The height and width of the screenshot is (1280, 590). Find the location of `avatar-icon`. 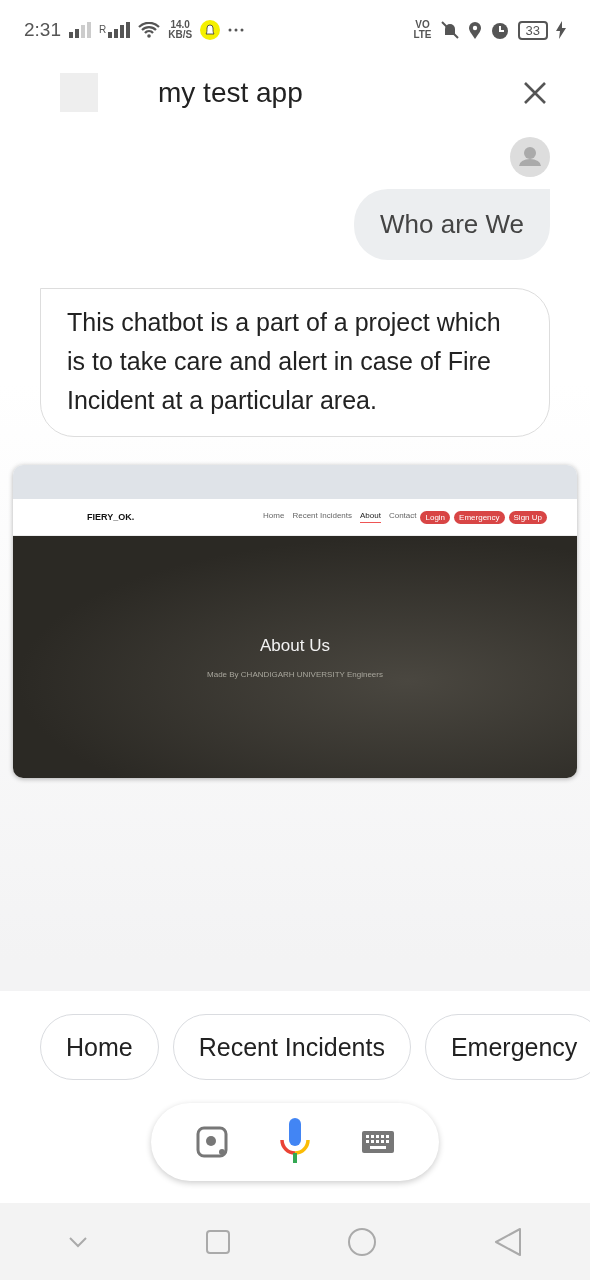

avatar-icon is located at coordinates (530, 157).